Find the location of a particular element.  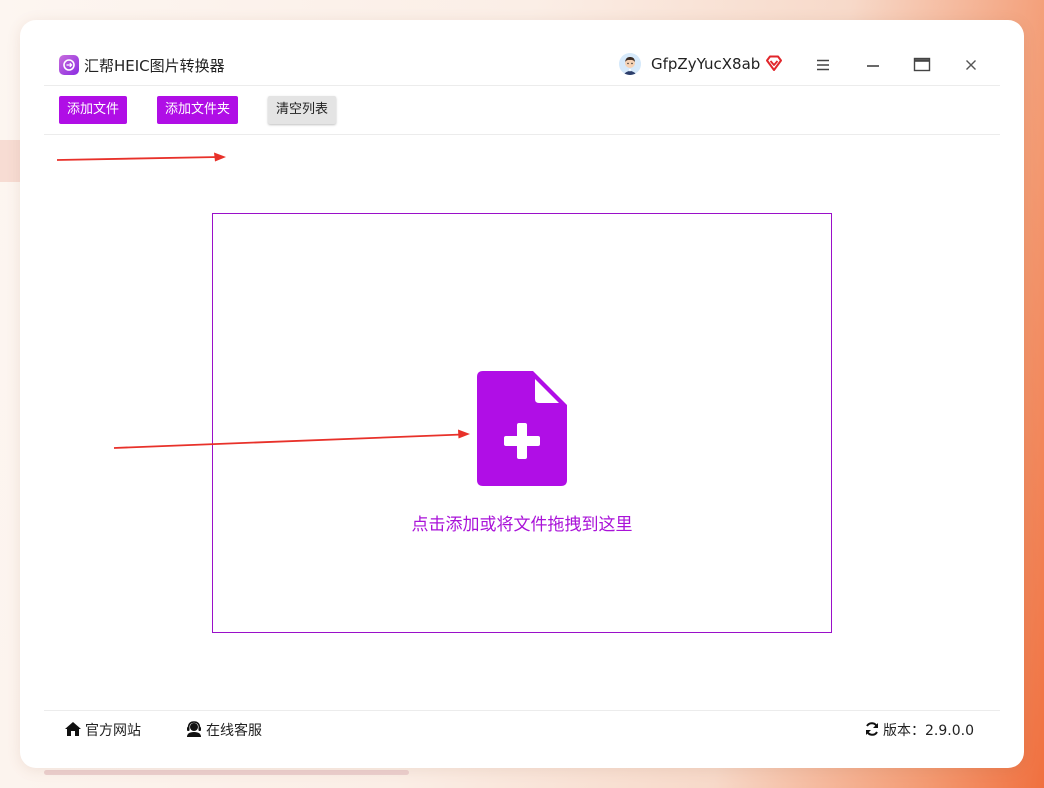

version-info: 版本：2.9.0.0 is located at coordinates (919, 730).